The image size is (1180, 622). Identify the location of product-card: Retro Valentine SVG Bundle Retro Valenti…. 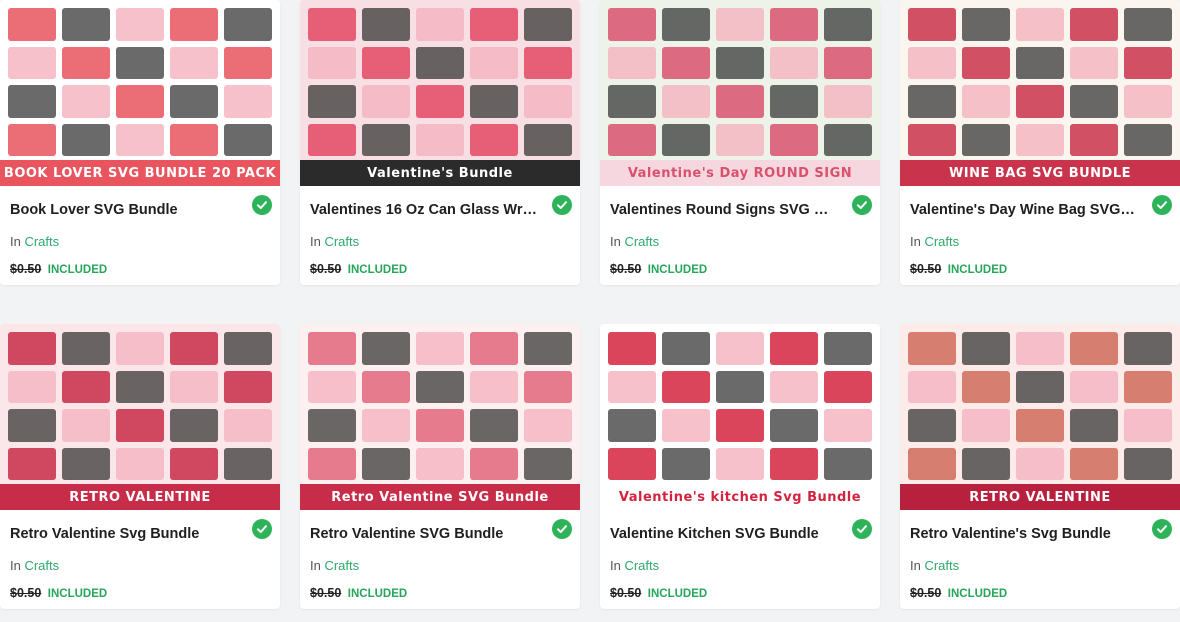
(440, 466).